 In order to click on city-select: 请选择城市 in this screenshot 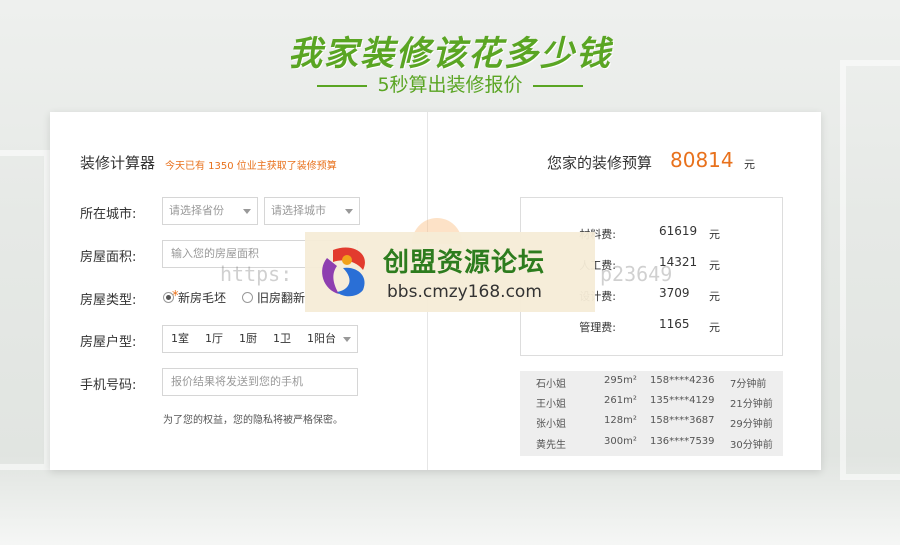, I will do `click(312, 211)`.